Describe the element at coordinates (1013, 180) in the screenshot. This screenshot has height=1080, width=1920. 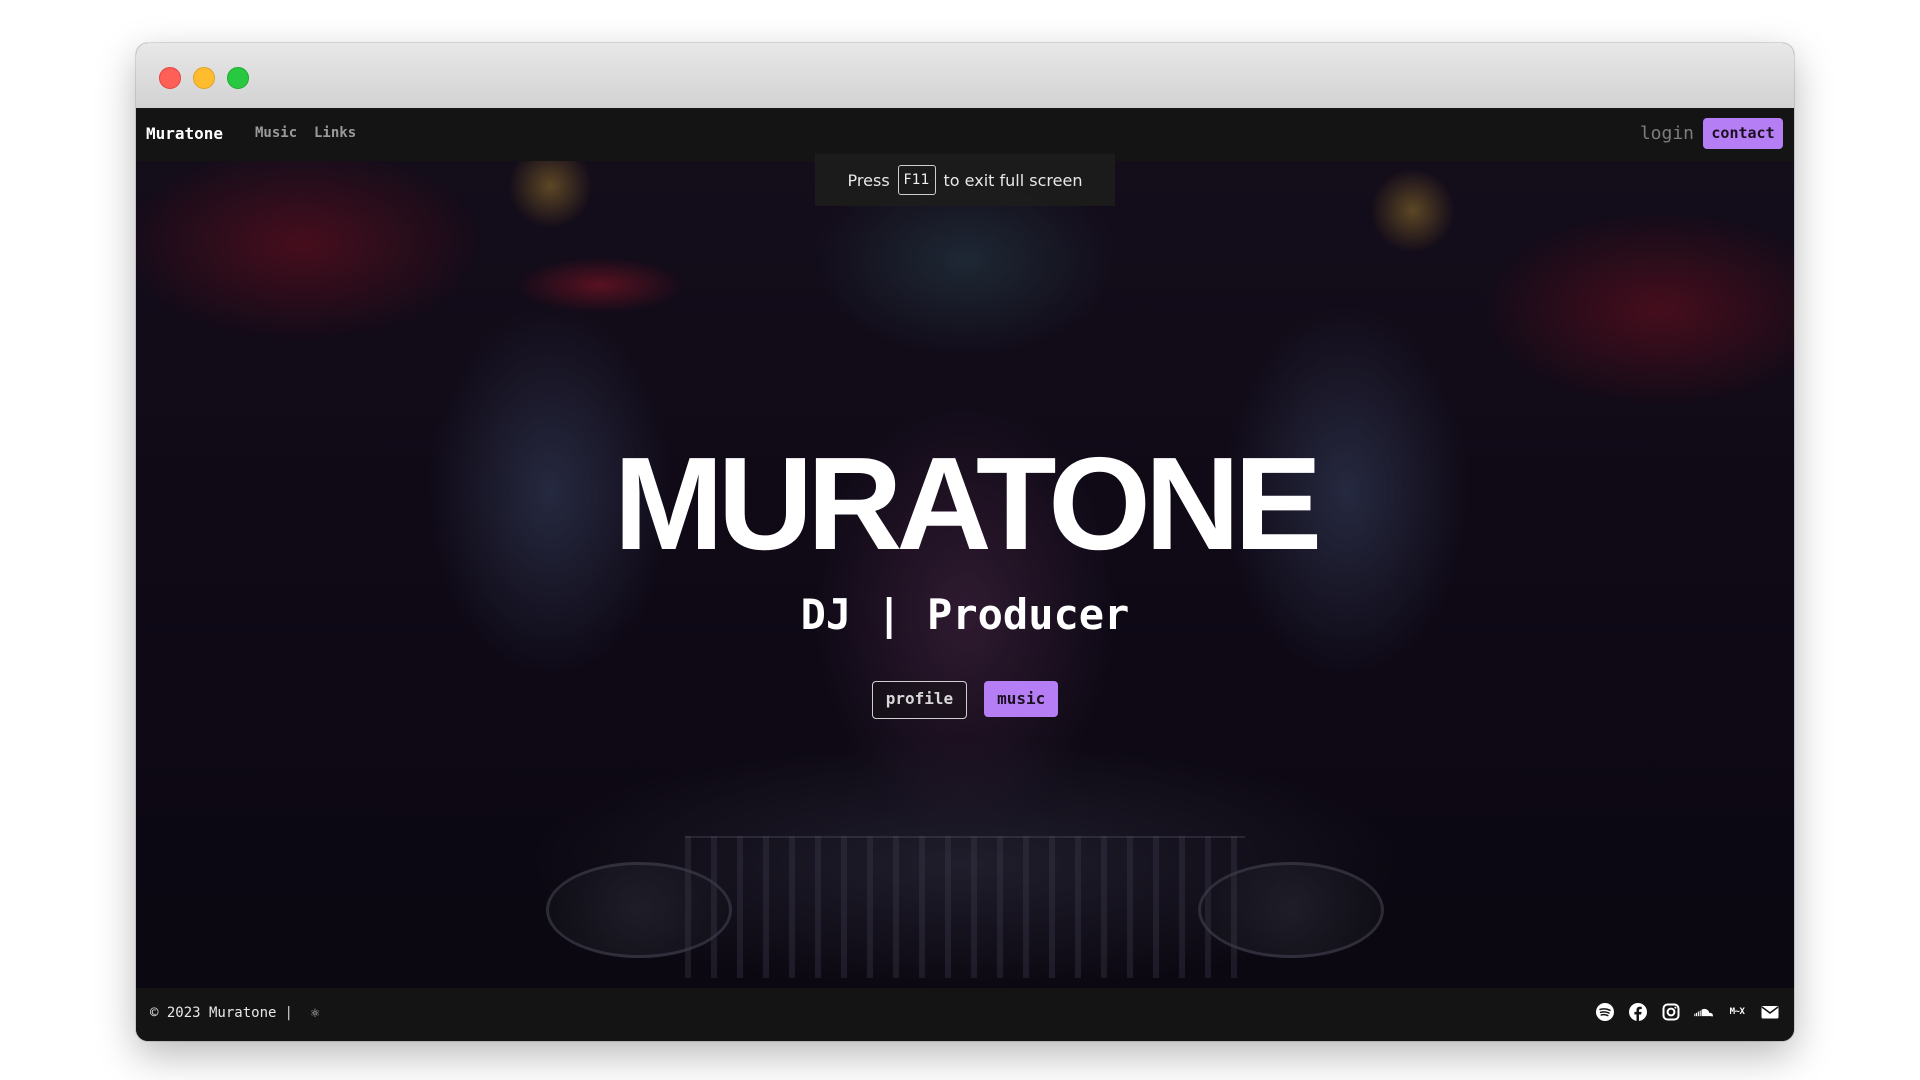
I see `notice-text-after: to exit full screen` at that location.